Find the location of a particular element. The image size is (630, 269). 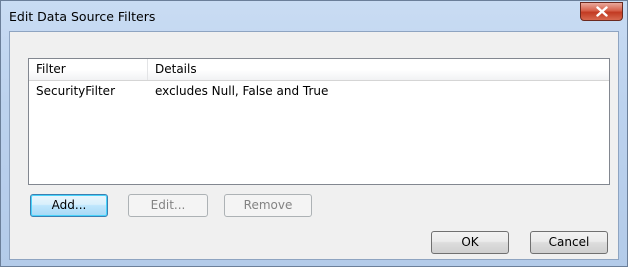

title-bar: Edit Data Source Filters is located at coordinates (314, 16).